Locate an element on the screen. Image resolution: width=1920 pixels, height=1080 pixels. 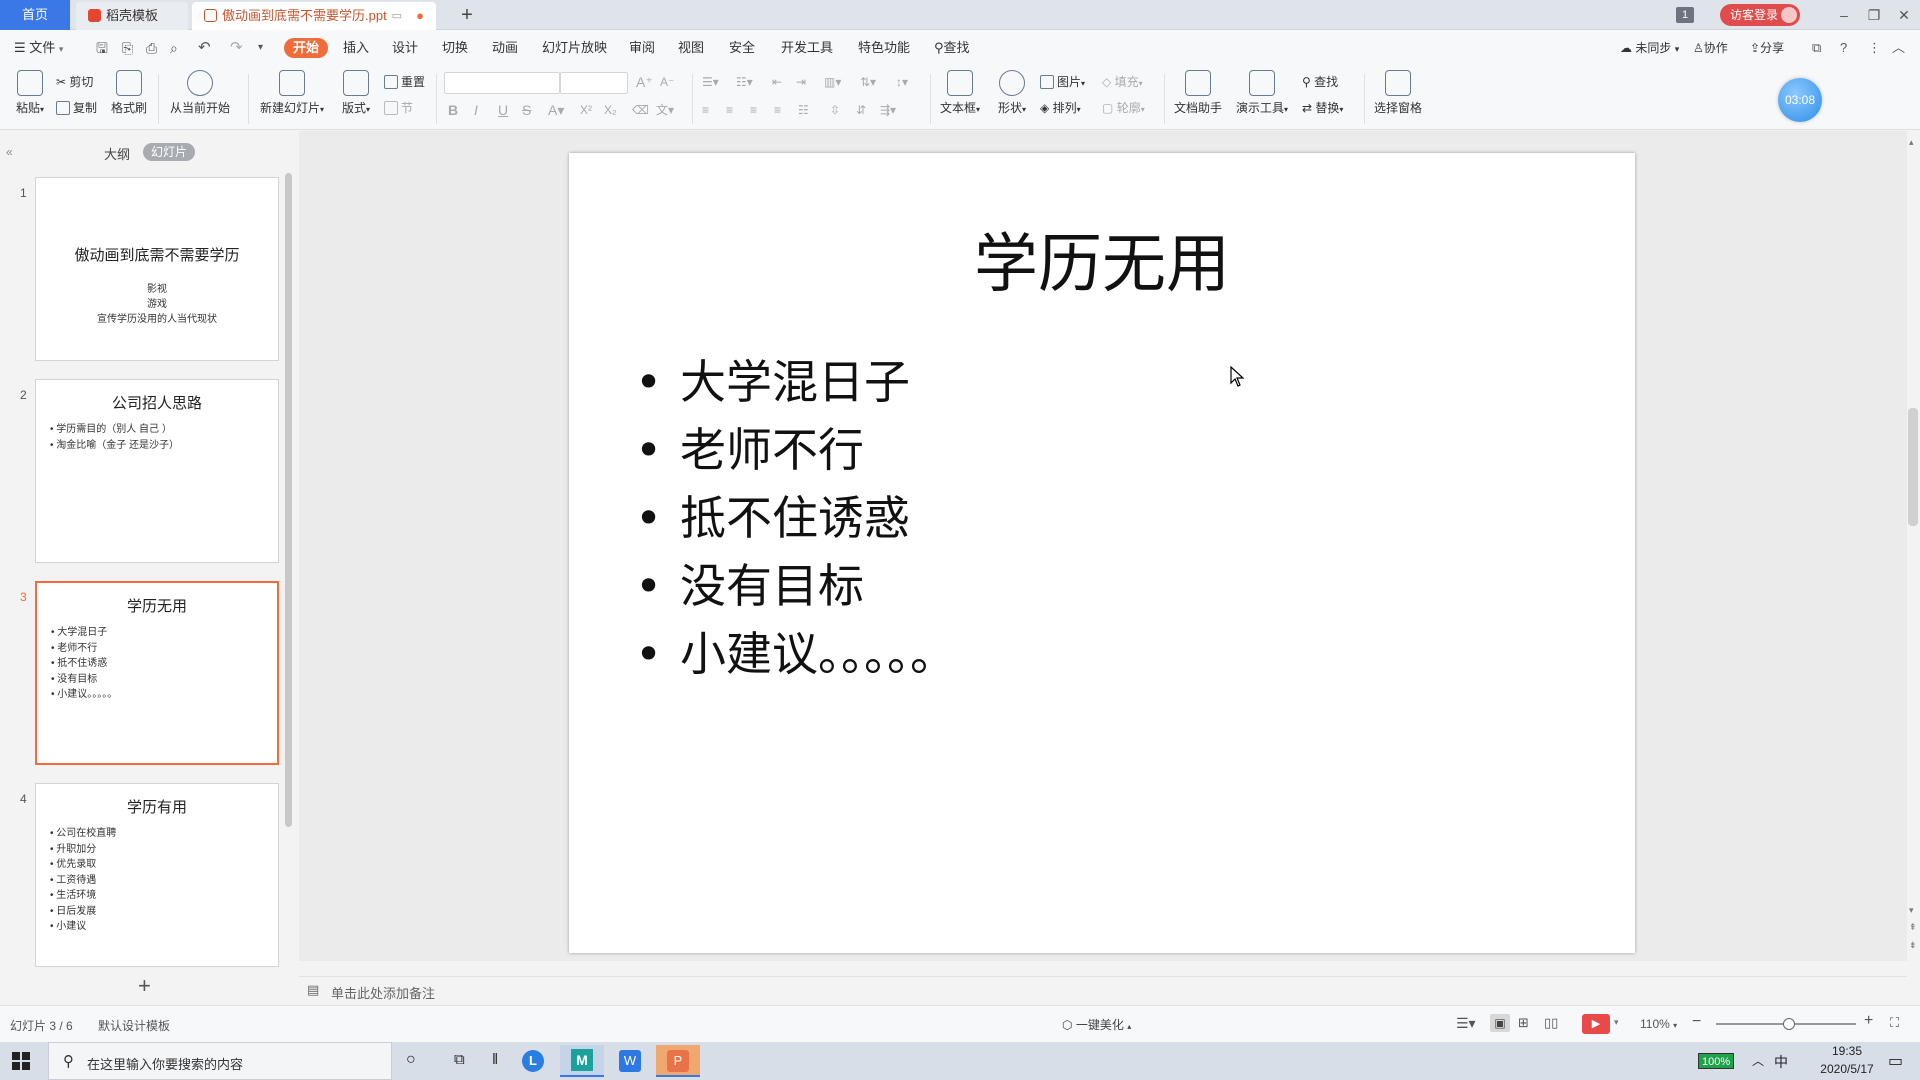
bullets-icon: ☰▾ is located at coordinates (710, 82).